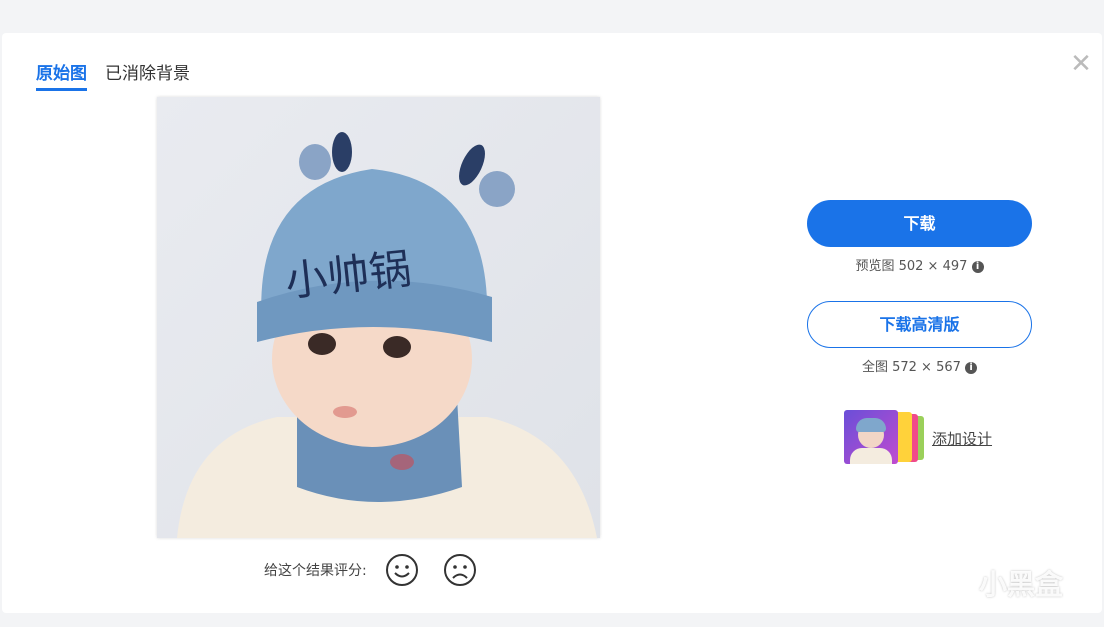  Describe the element at coordinates (954, 583) in the screenshot. I see `logo-icon` at that location.